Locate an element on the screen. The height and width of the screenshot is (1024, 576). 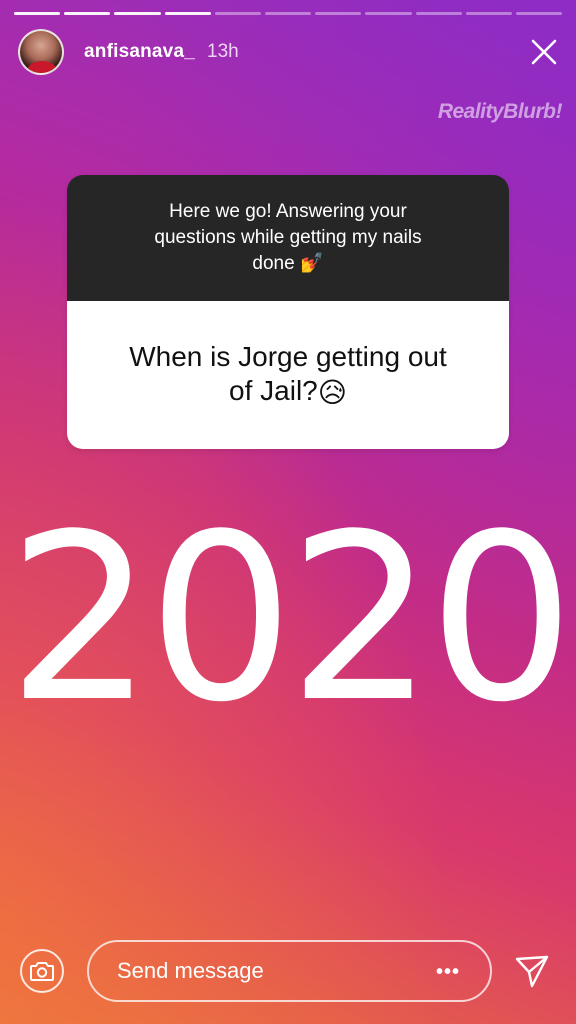
send-icon is located at coordinates (532, 971).